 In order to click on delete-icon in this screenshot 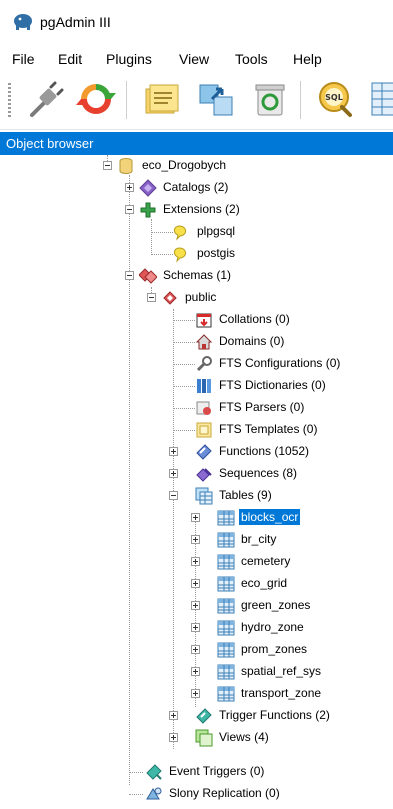, I will do `click(270, 99)`.